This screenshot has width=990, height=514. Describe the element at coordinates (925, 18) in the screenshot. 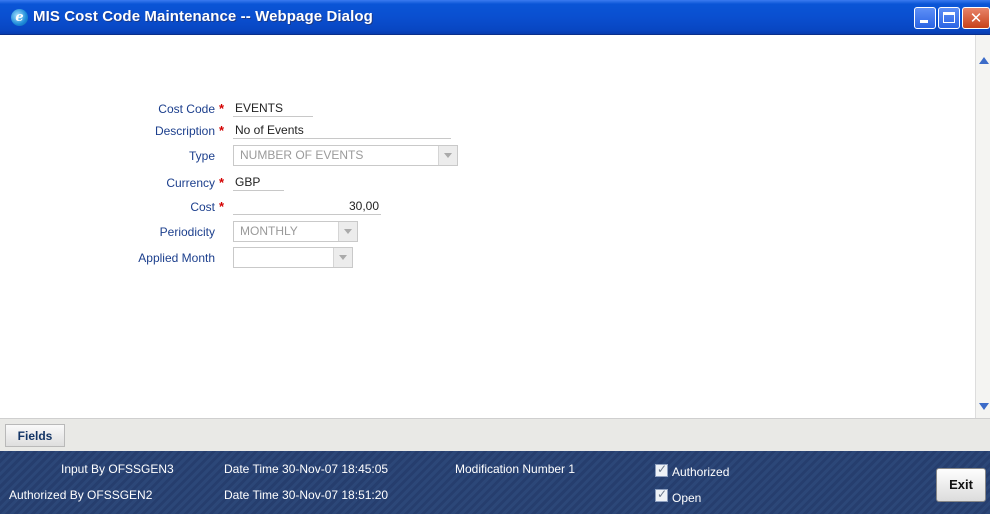

I see `minimize-button` at that location.